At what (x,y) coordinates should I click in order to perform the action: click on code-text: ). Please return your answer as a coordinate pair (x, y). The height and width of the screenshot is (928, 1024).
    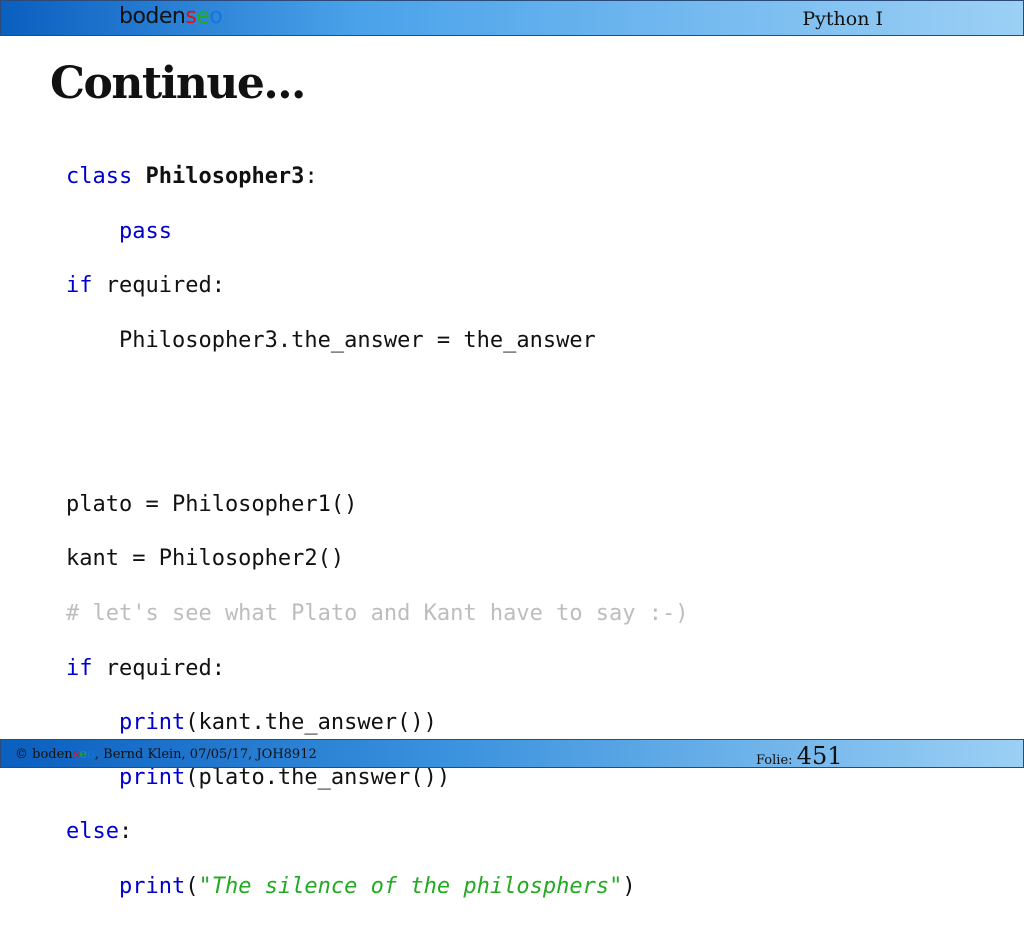
    Looking at the image, I should click on (629, 887).